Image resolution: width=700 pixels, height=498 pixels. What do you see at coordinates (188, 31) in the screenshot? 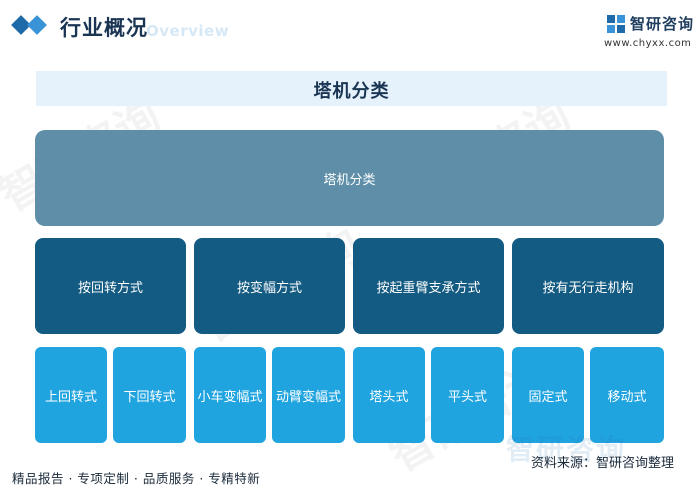
I see `header-subtitle: Overview` at bounding box center [188, 31].